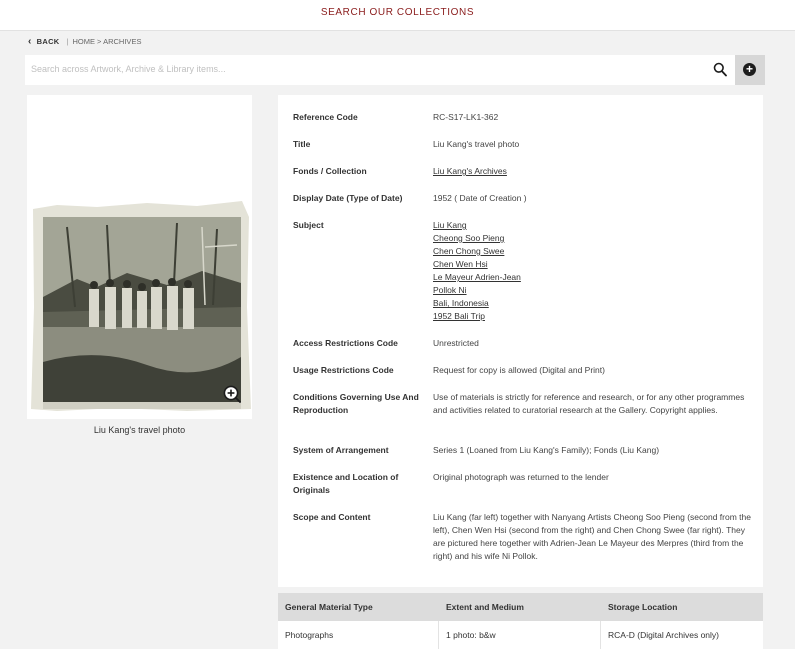 This screenshot has width=795, height=649. What do you see at coordinates (397, 12) in the screenshot?
I see `search-collections-link: SEARCH OUR COLLECTIONS` at bounding box center [397, 12].